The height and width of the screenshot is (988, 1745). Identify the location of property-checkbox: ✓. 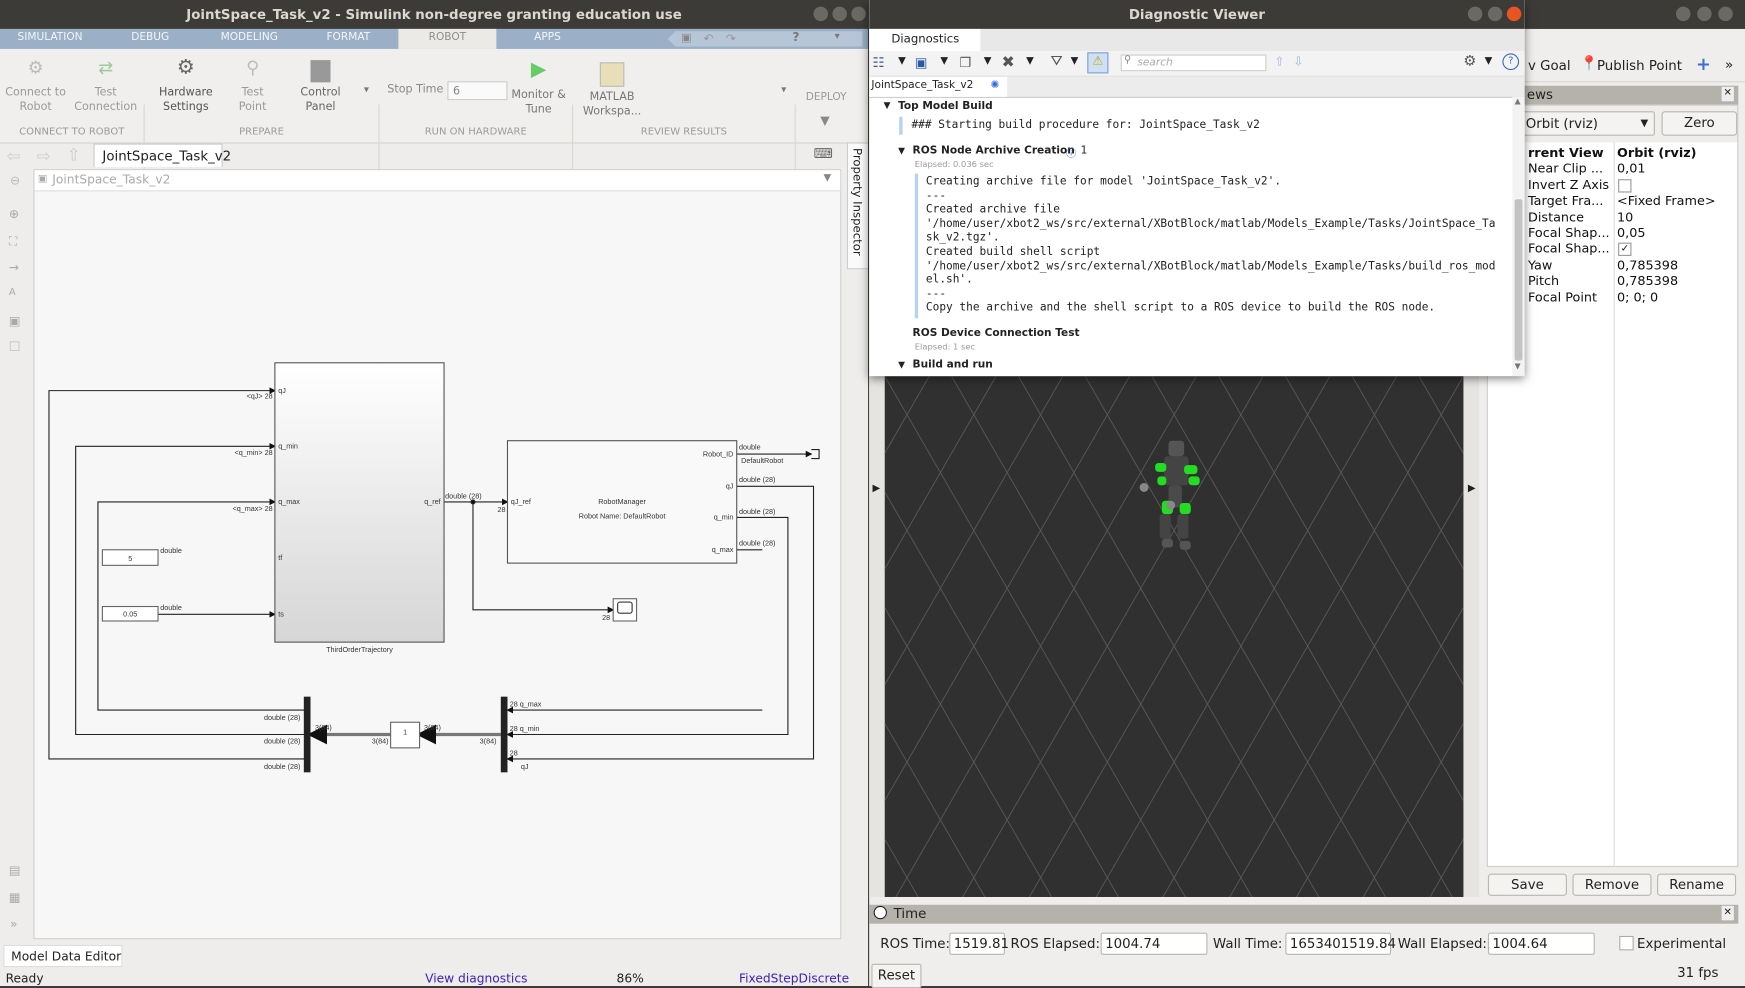
(1625, 250).